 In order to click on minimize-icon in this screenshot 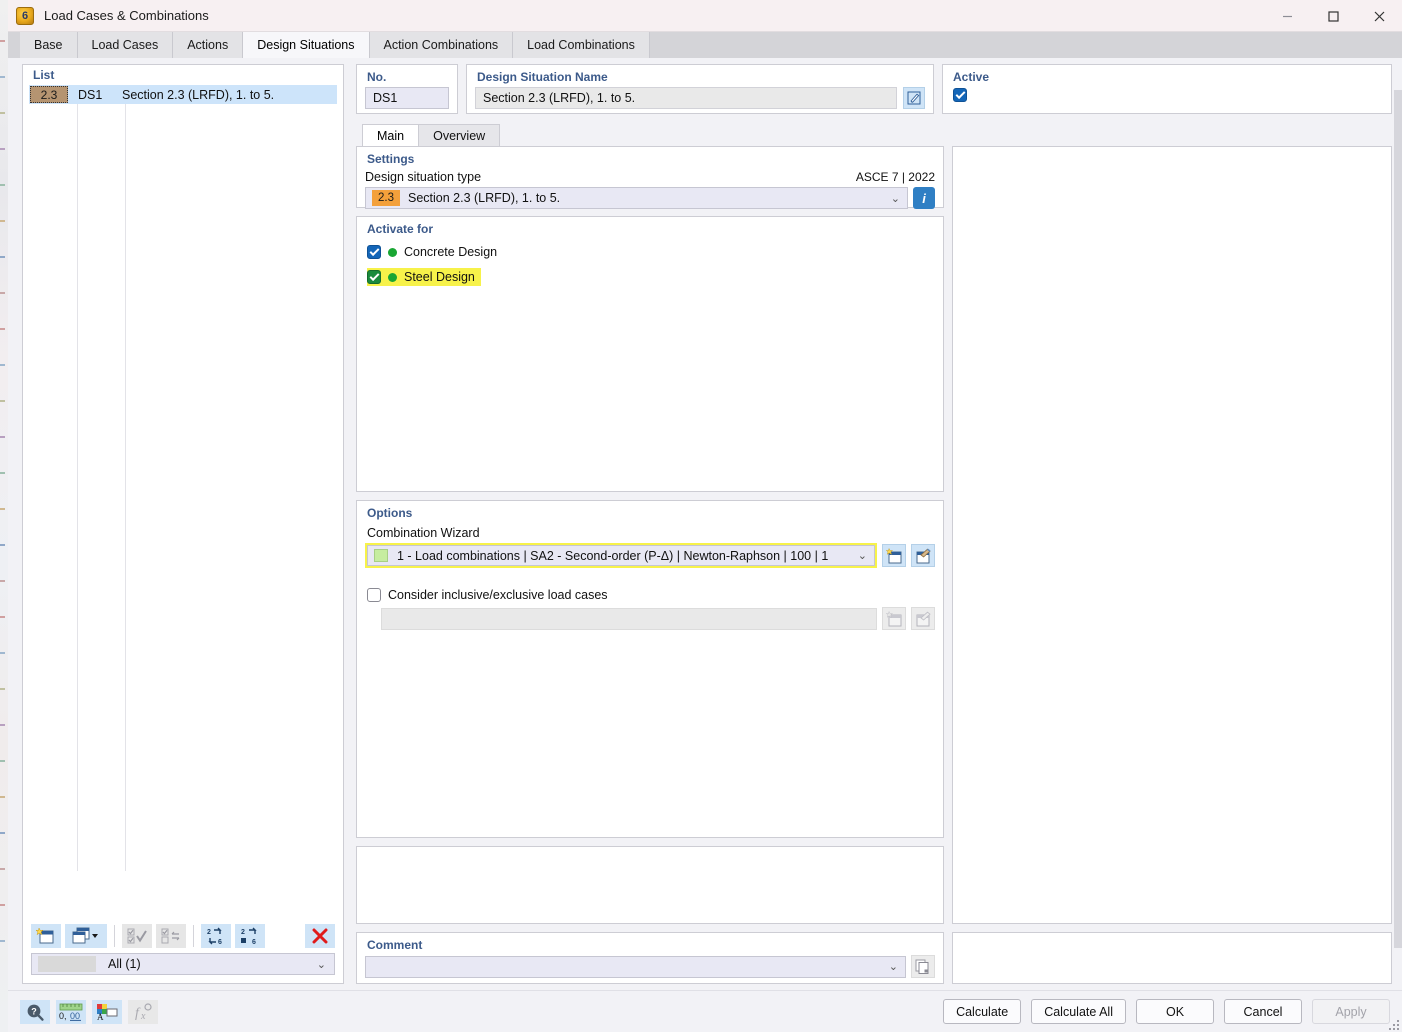, I will do `click(1287, 16)`.